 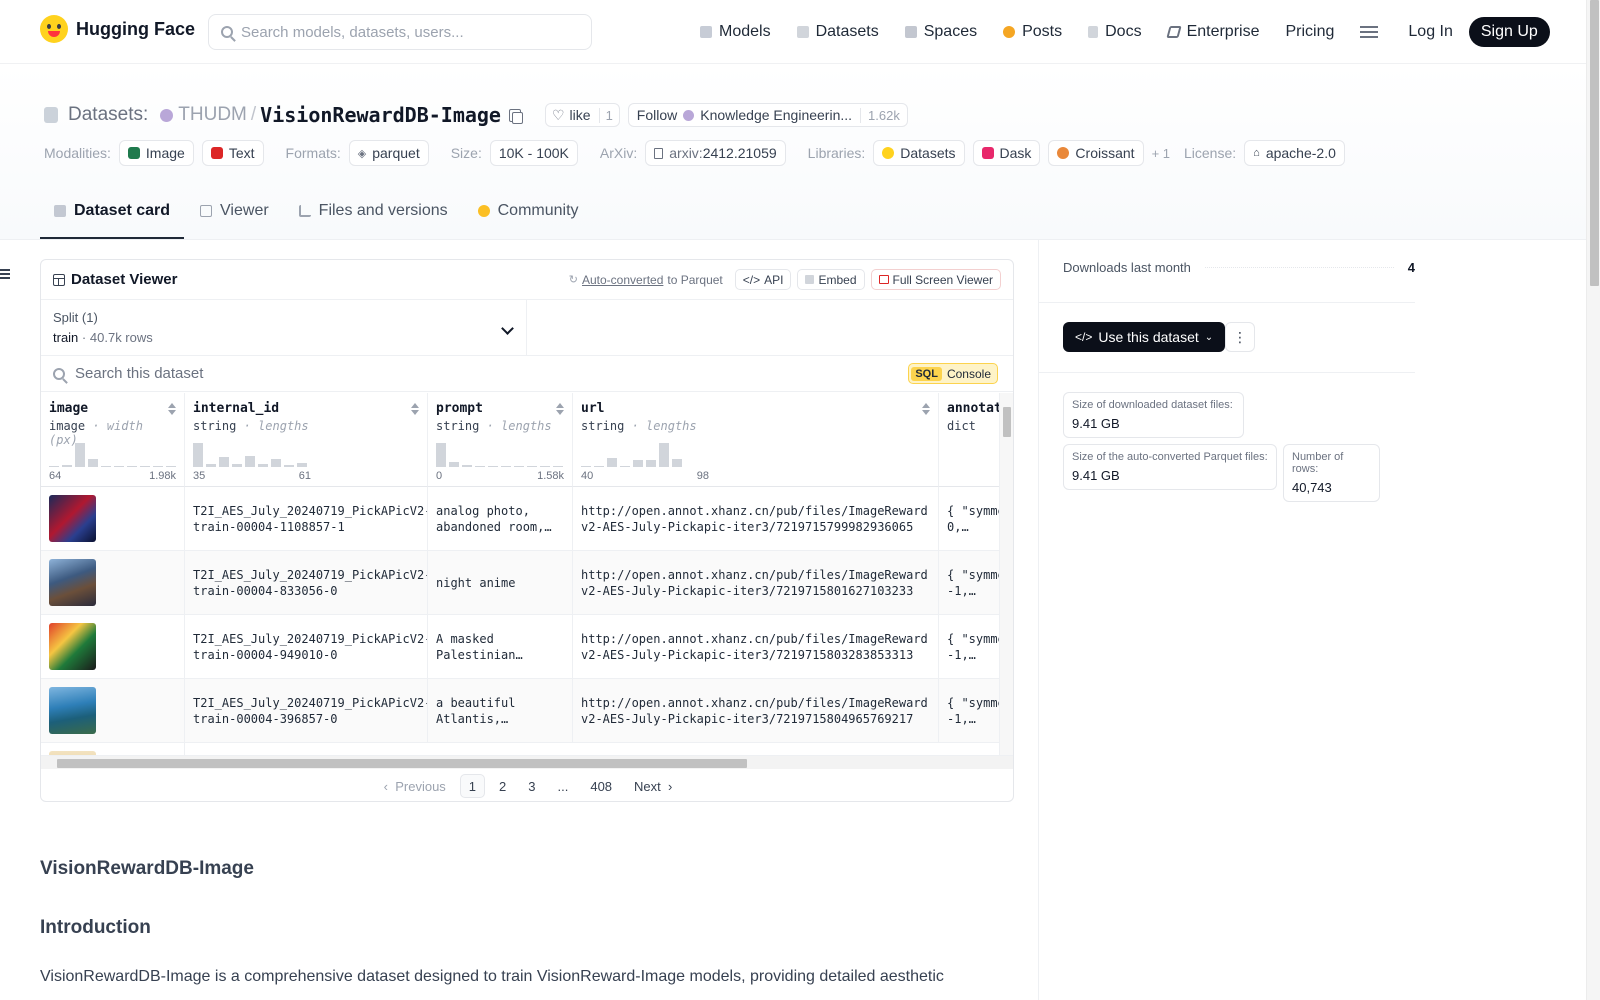 I want to click on more-options-button: ⋮, so click(x=1240, y=337).